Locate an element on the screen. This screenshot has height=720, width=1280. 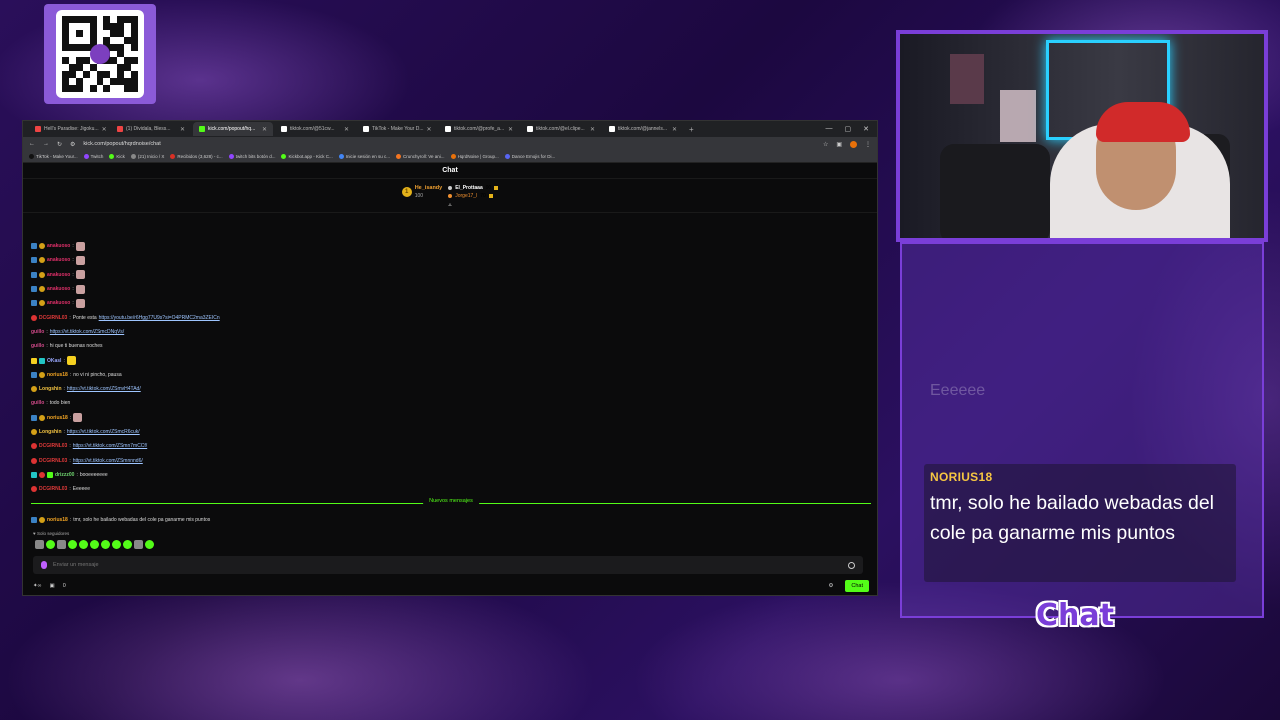
settings-icon: ⚙ is located at coordinates (830, 586).